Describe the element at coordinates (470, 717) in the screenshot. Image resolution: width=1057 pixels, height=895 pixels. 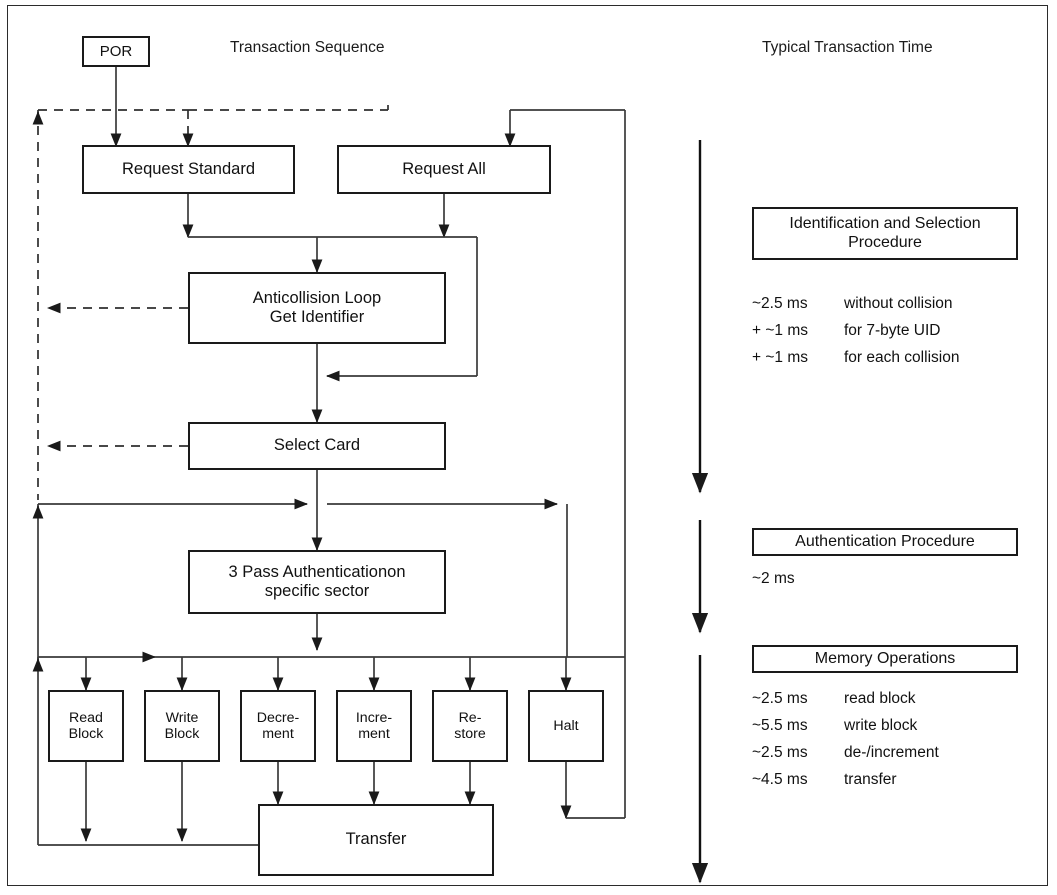
I see `node-restore-line-1: Re-` at that location.